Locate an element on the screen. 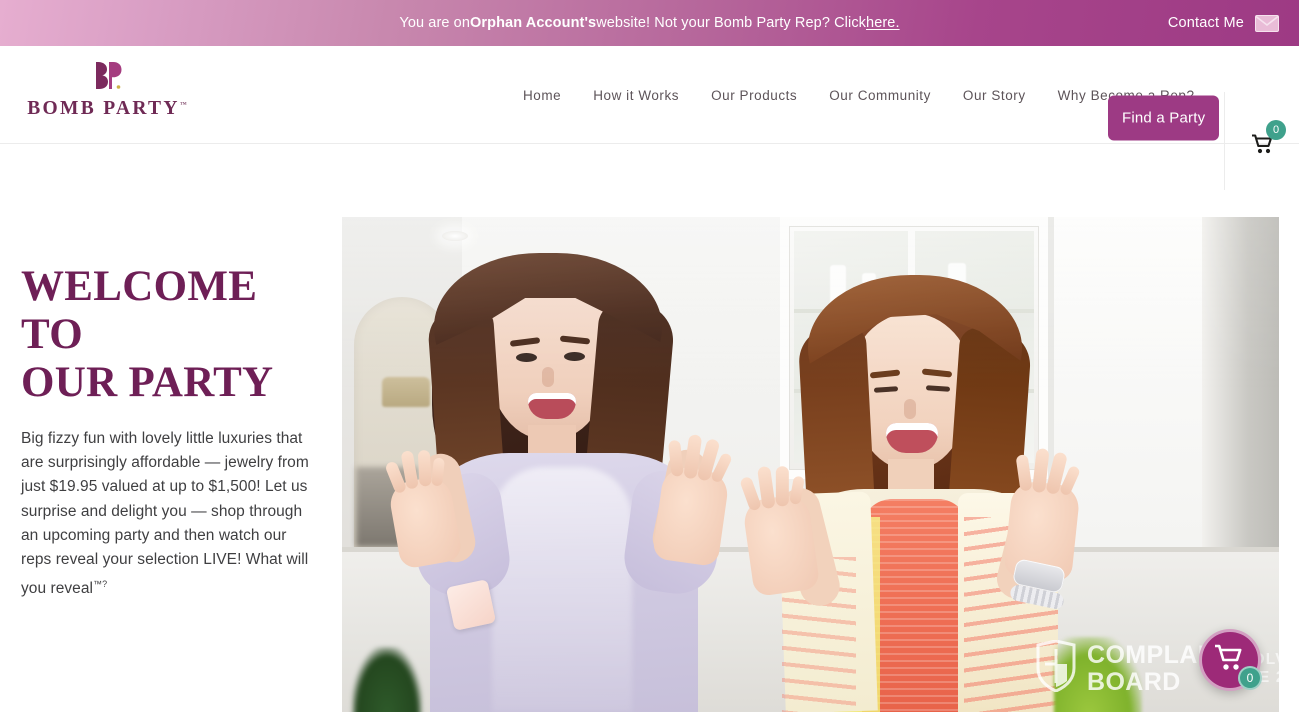 This screenshot has width=1299, height=712. floating-cart-count-badge: 0 is located at coordinates (1250, 678).